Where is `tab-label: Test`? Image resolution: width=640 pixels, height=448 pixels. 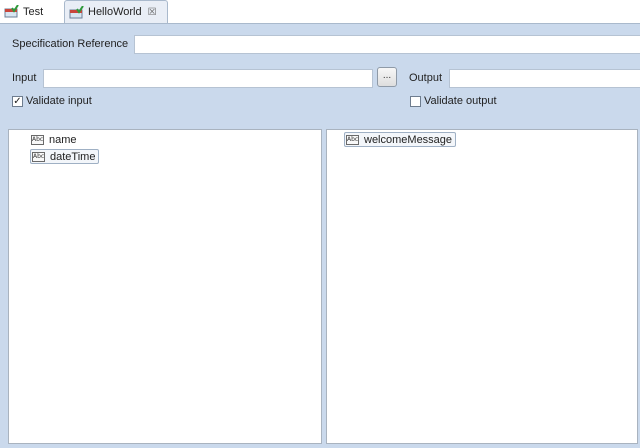 tab-label: Test is located at coordinates (33, 11).